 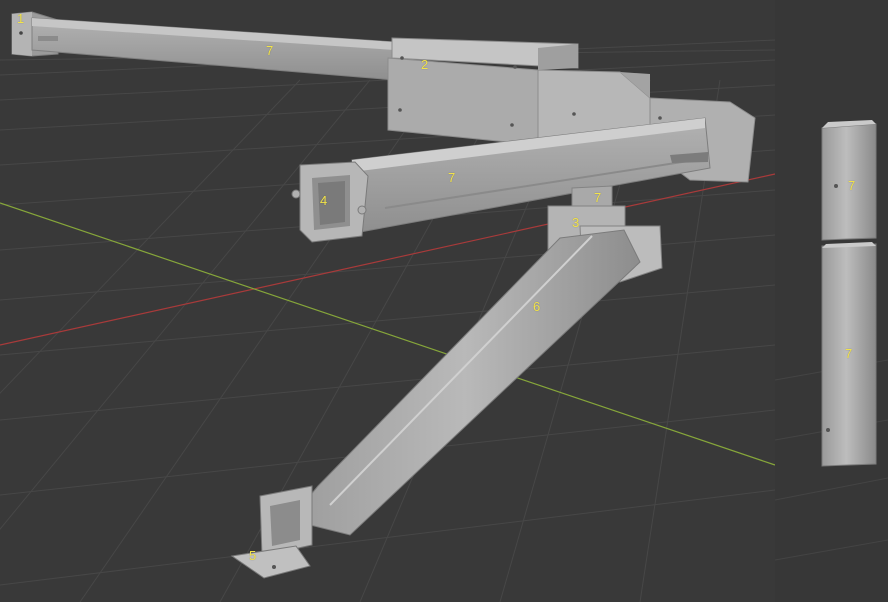 What do you see at coordinates (21, 18) in the screenshot?
I see `label-part-1: 1` at bounding box center [21, 18].